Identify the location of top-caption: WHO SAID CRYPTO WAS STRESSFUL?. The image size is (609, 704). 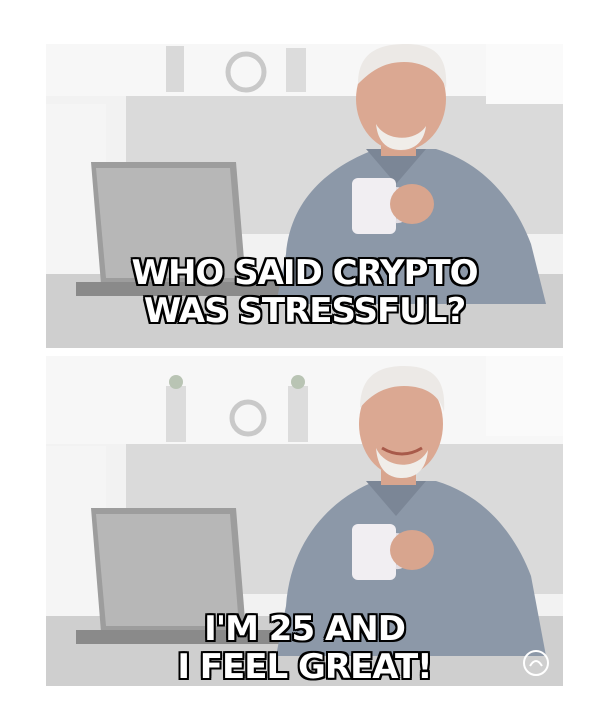
(304, 292).